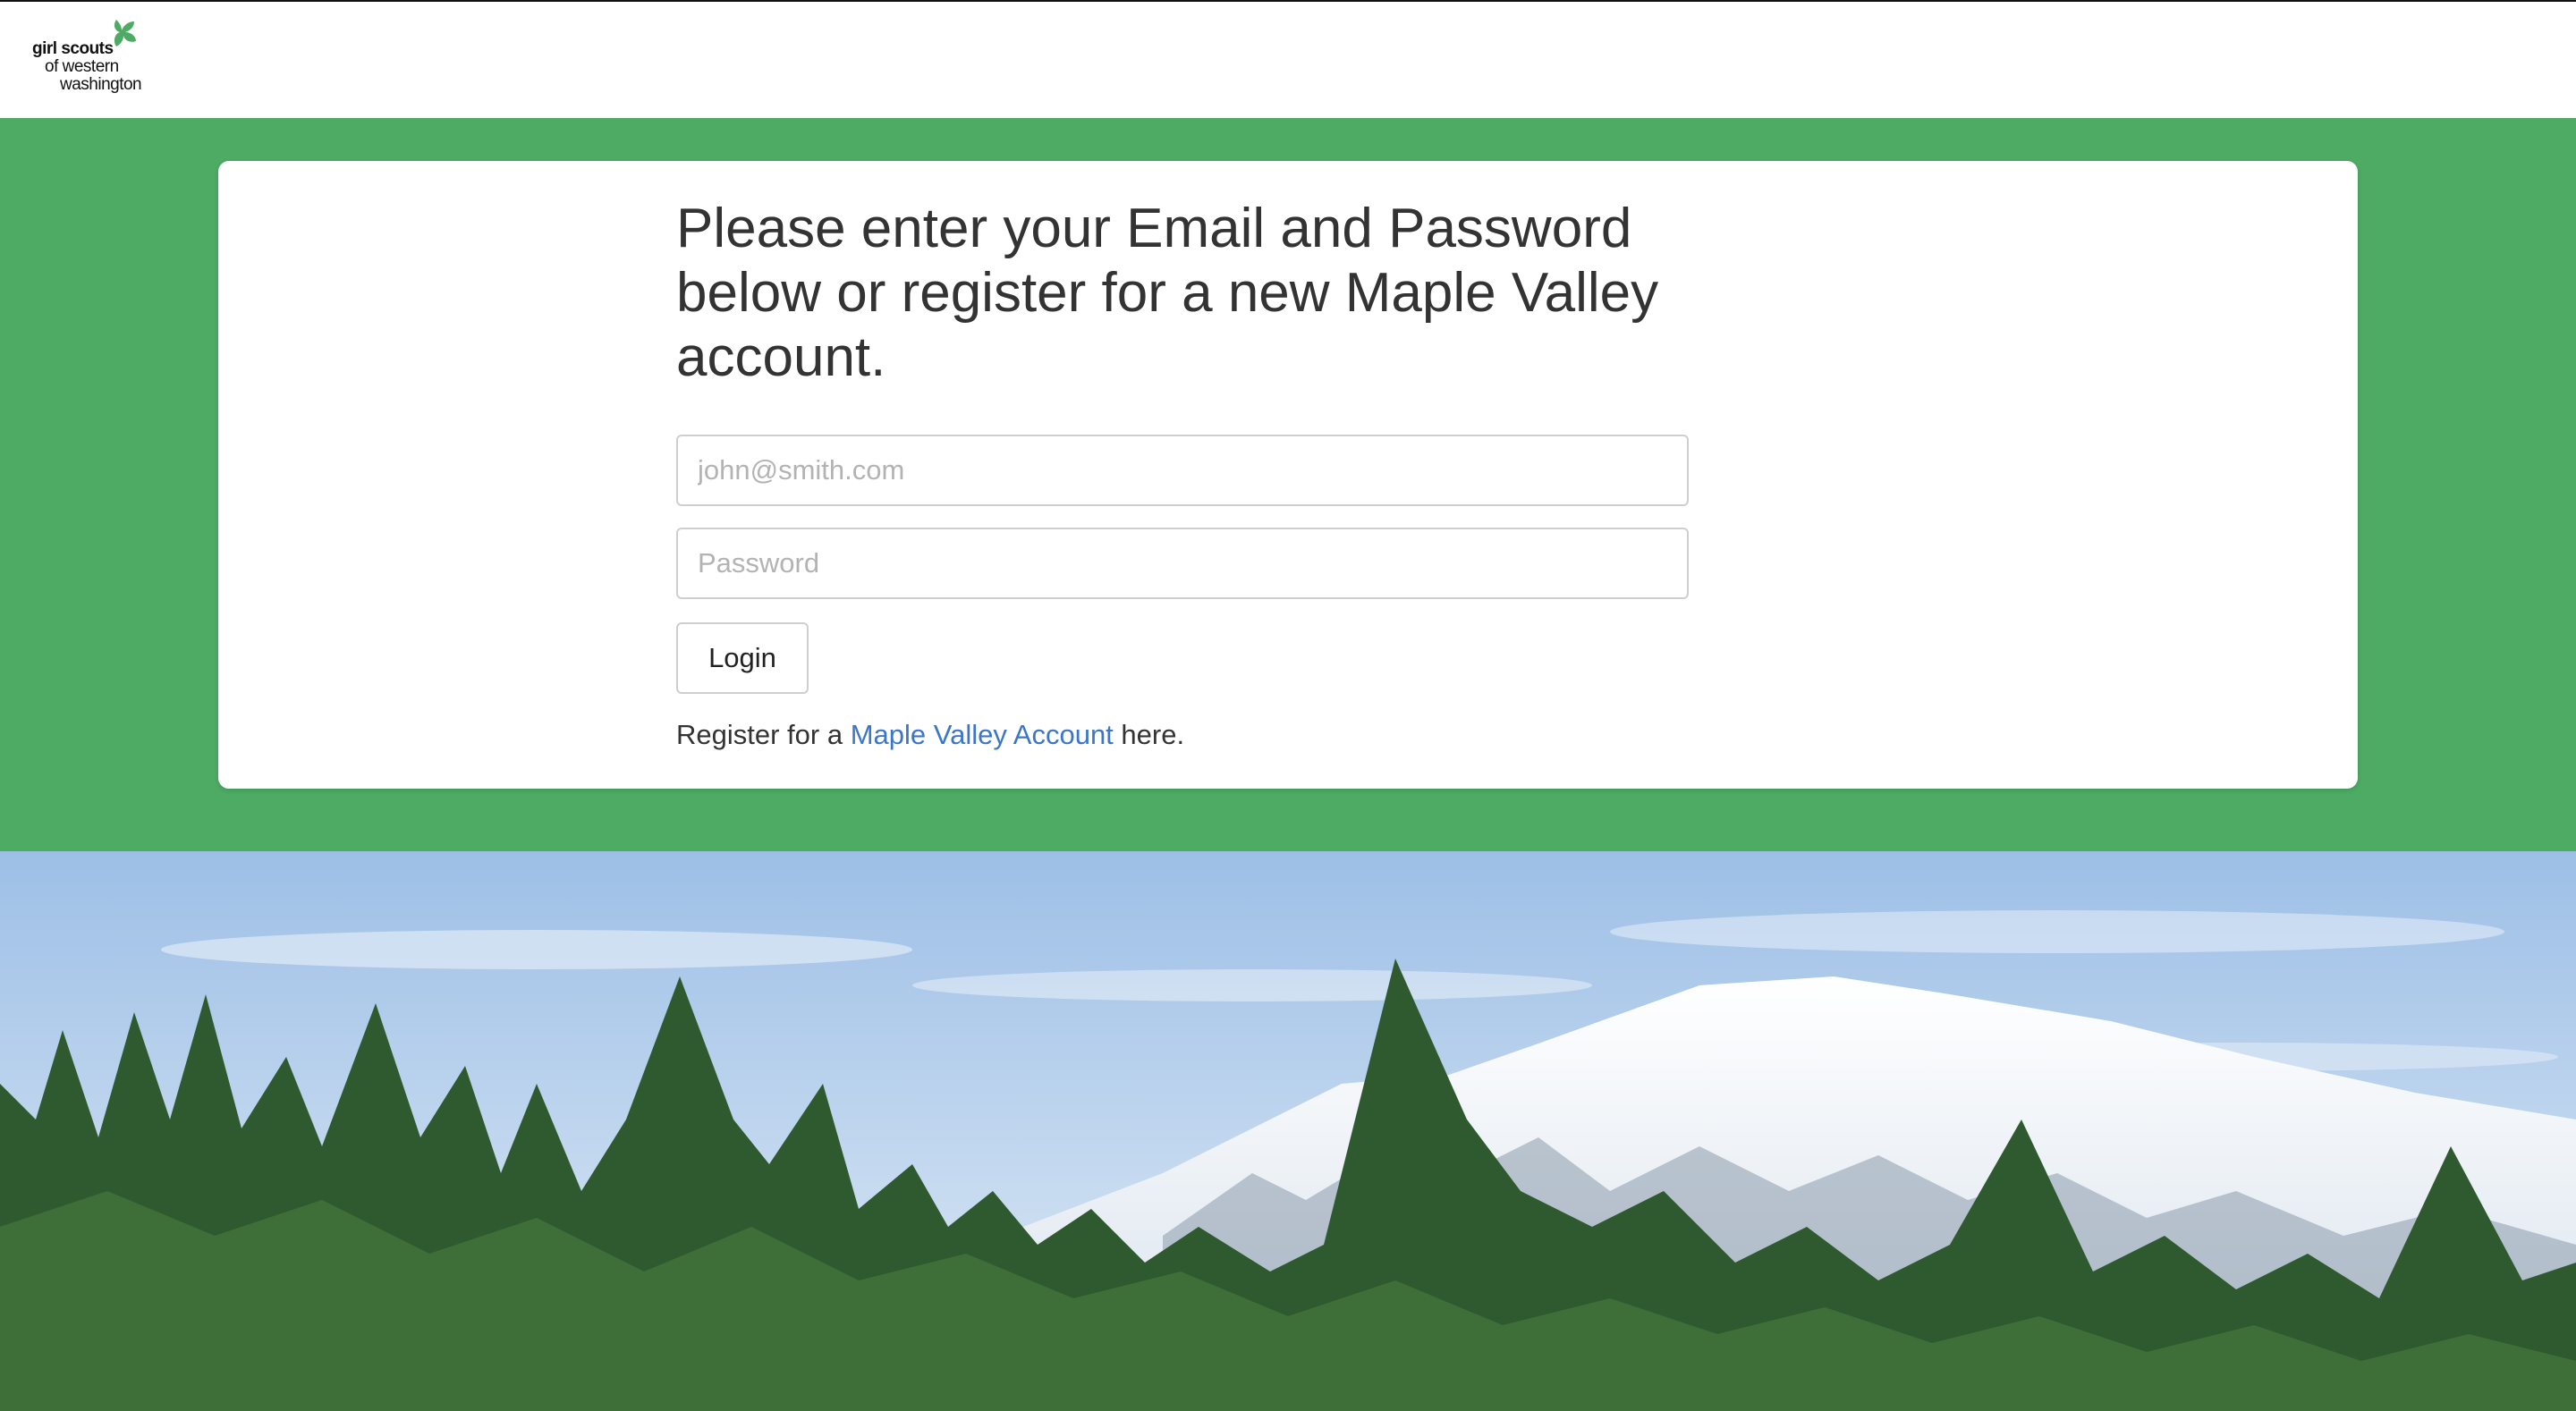 The width and height of the screenshot is (2576, 1411). Describe the element at coordinates (742, 658) in the screenshot. I see `login-button: Login` at that location.